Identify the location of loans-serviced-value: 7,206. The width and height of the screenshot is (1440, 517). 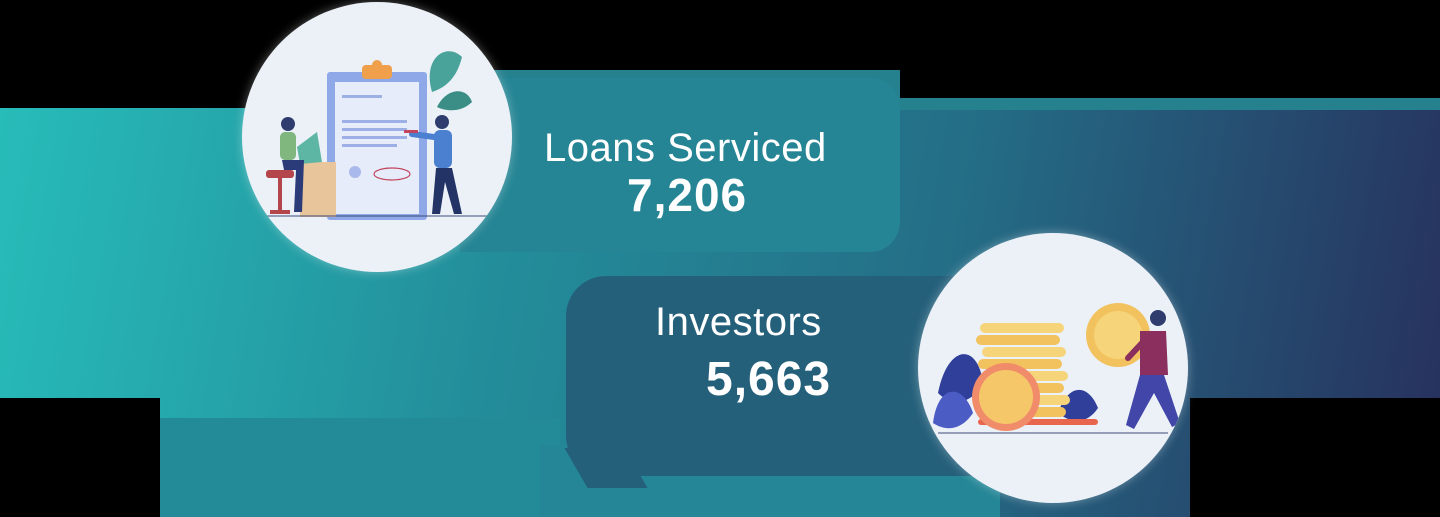
(687, 195).